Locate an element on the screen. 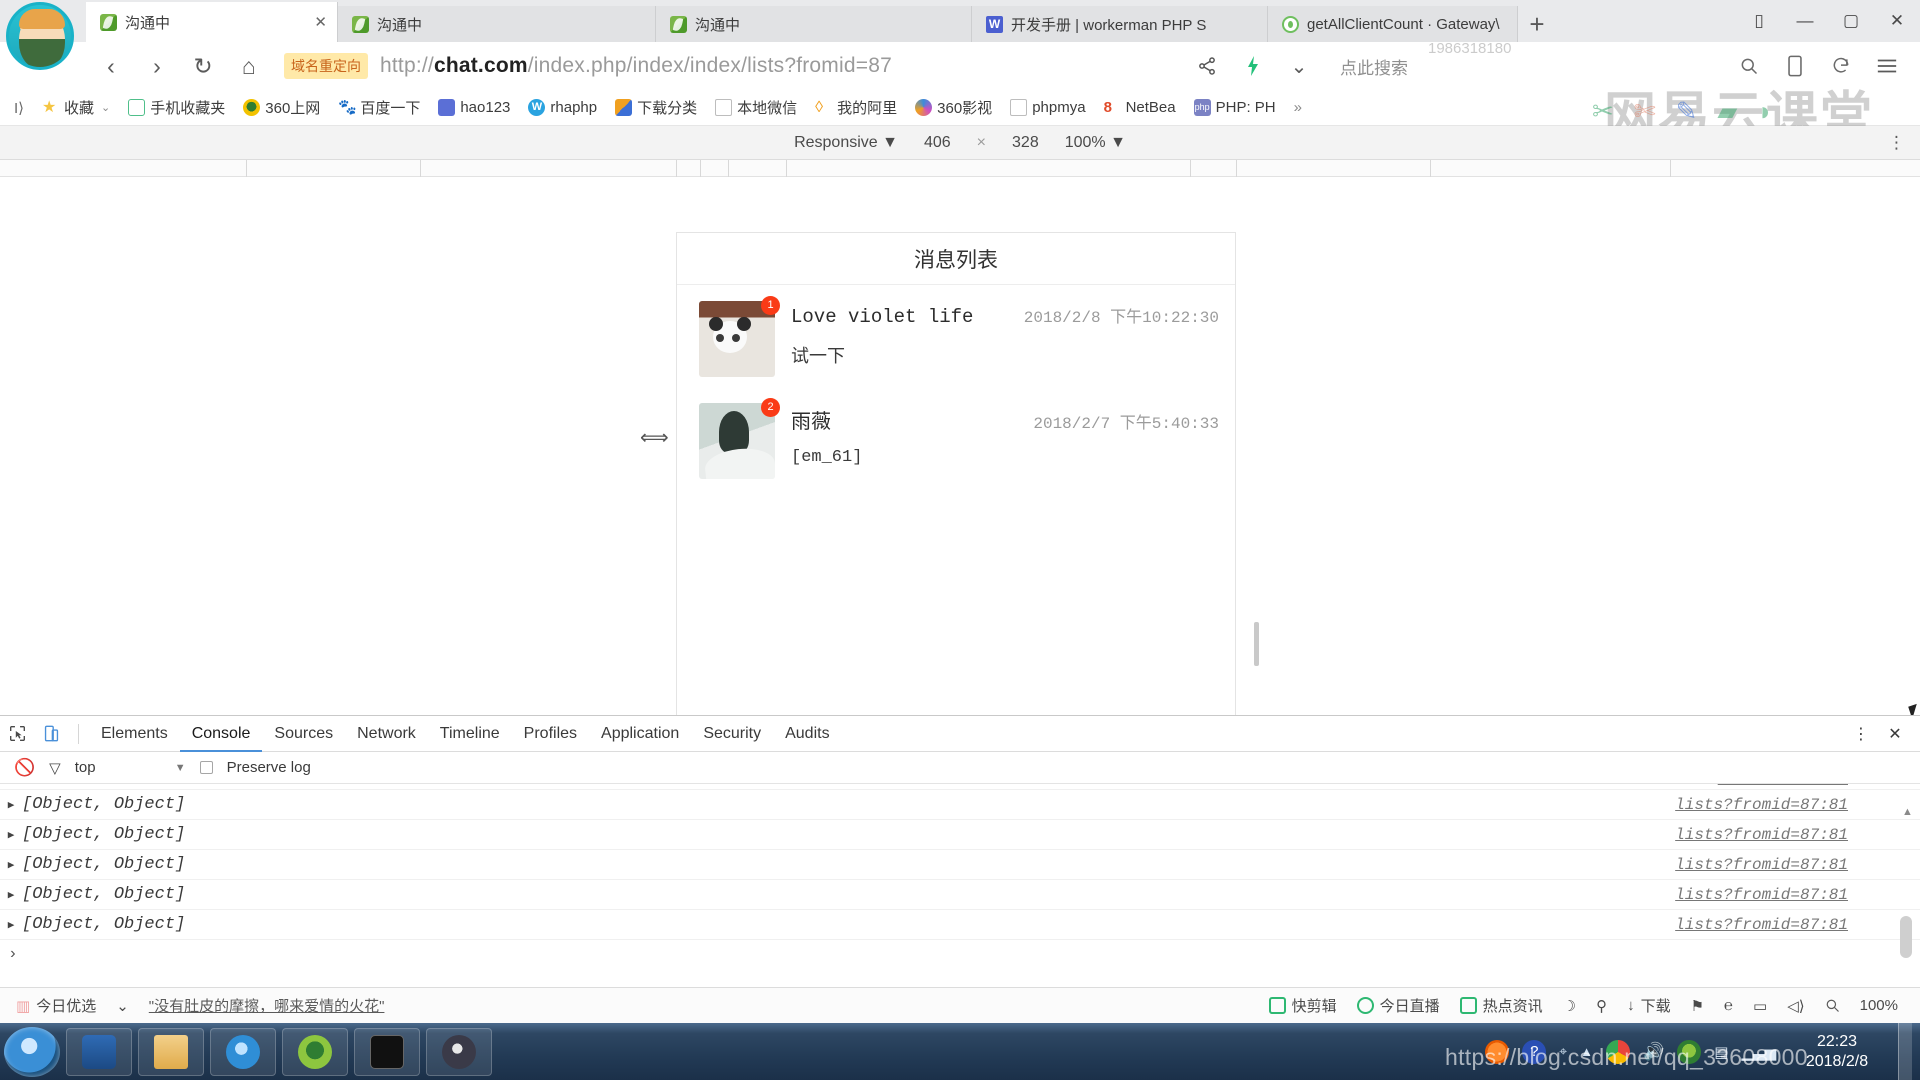 The image size is (1920, 1080). scrollbar-thumb is located at coordinates (1906, 937).